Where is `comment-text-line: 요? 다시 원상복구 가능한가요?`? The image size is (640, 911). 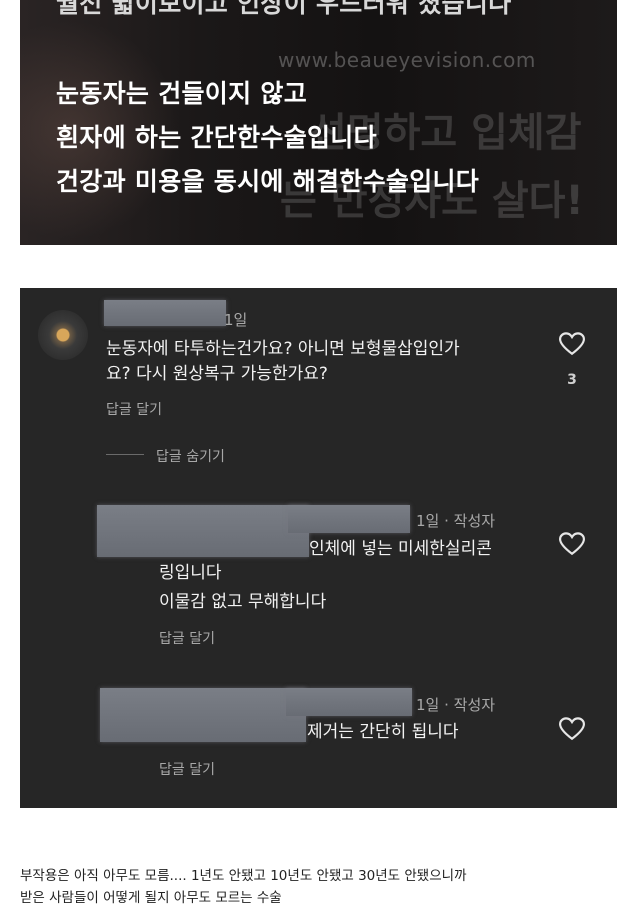
comment-text-line: 요? 다시 원상복구 가능한가요? is located at coordinates (217, 374).